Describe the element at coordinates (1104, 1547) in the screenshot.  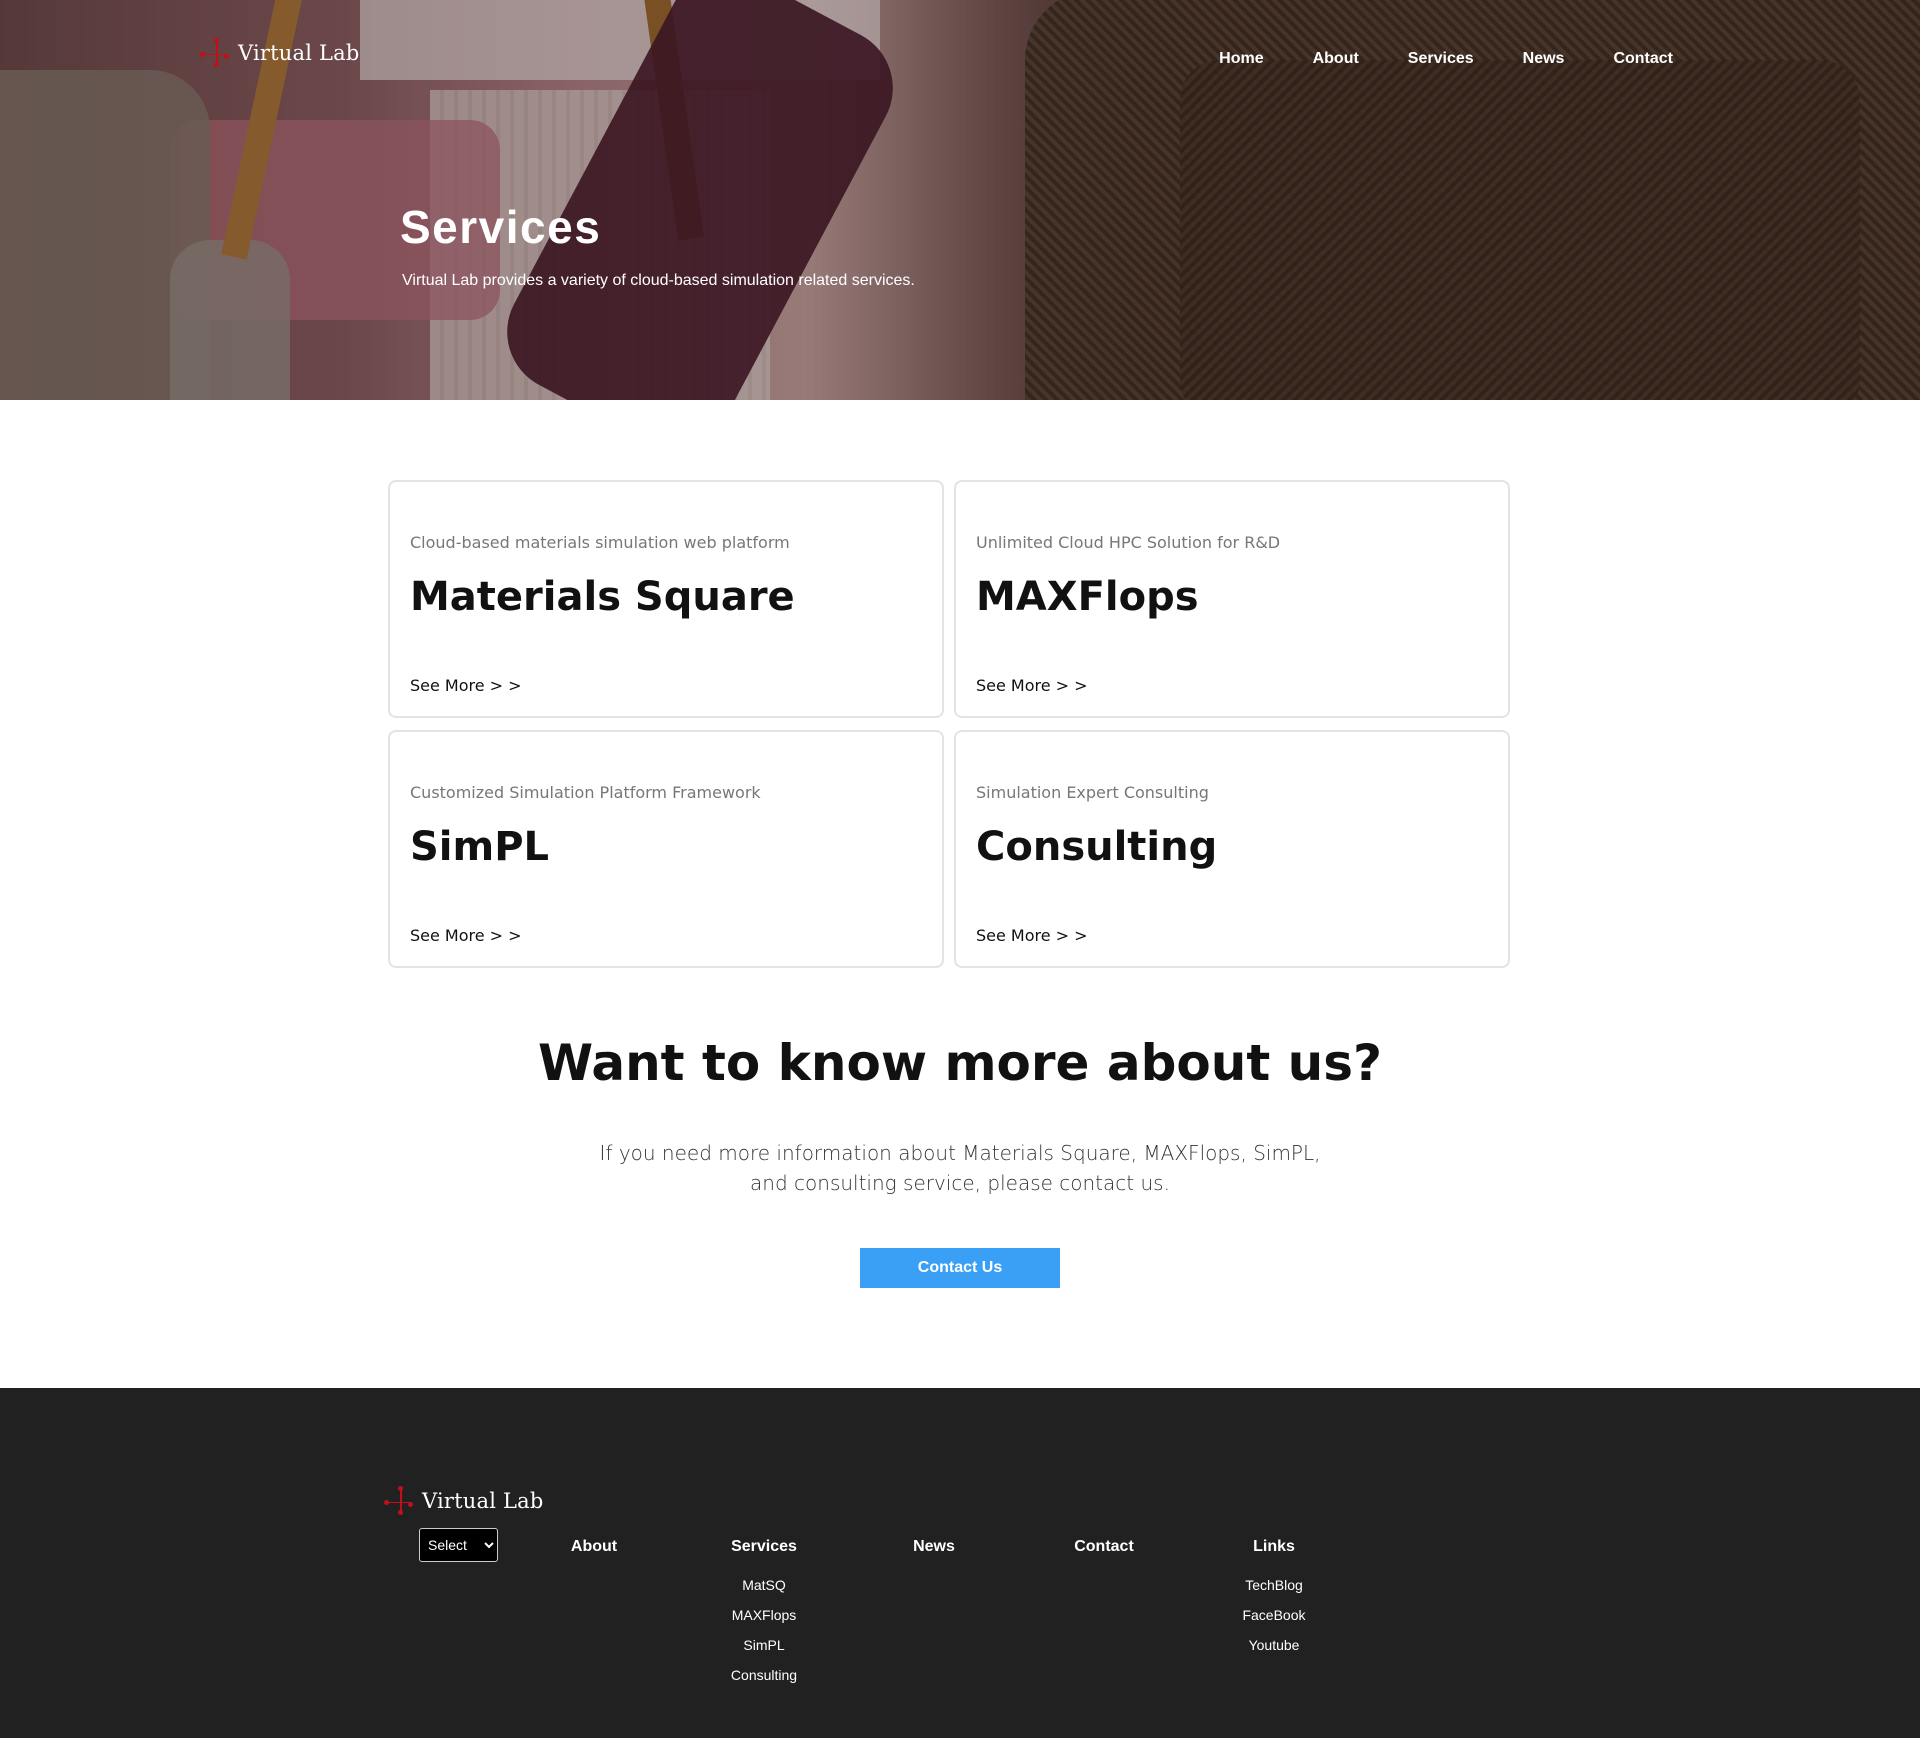
I see `footer-heading-contact: Contact` at that location.